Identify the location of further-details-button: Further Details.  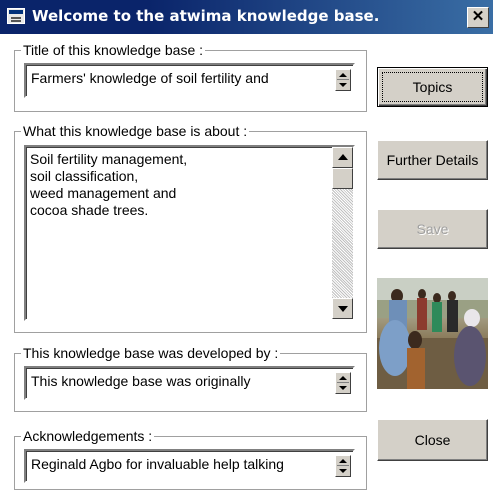
(432, 160).